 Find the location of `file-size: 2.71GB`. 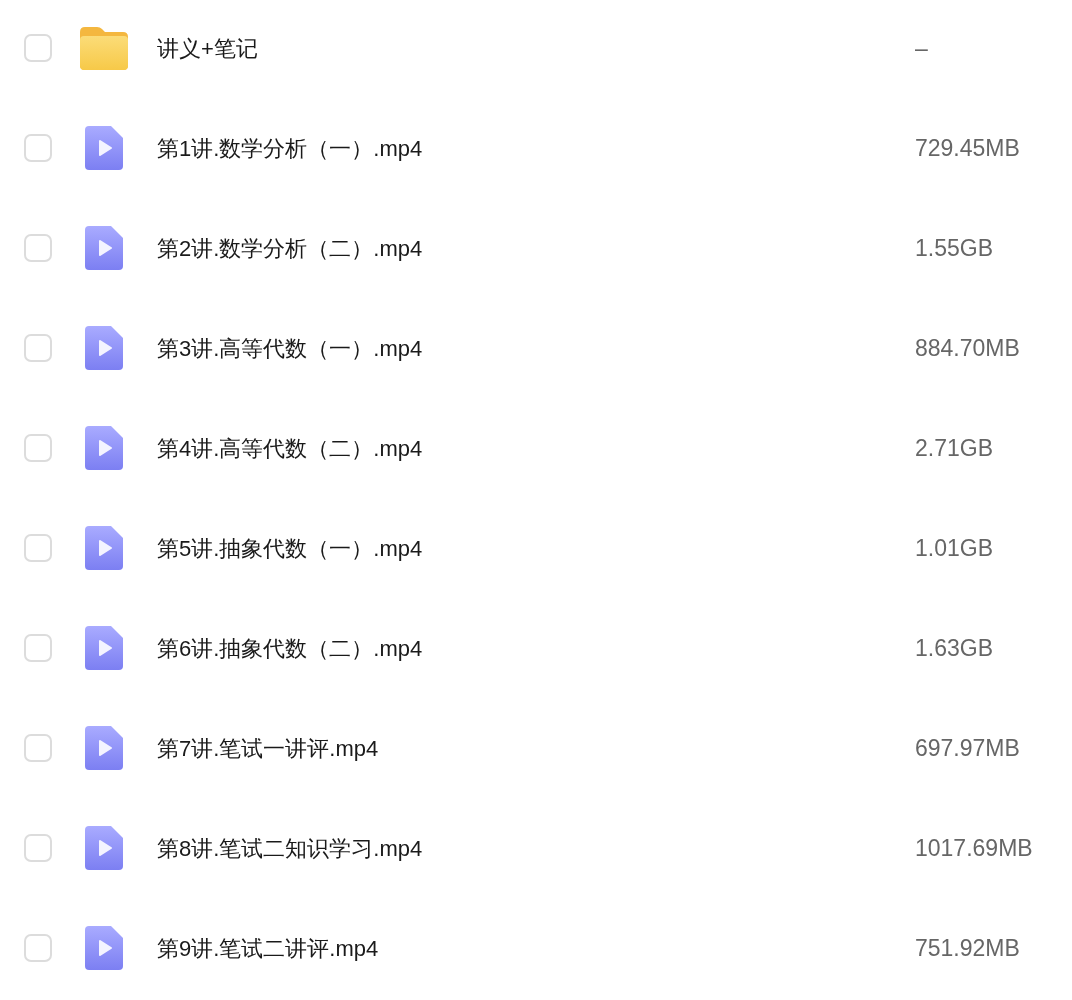

file-size: 2.71GB is located at coordinates (954, 448).